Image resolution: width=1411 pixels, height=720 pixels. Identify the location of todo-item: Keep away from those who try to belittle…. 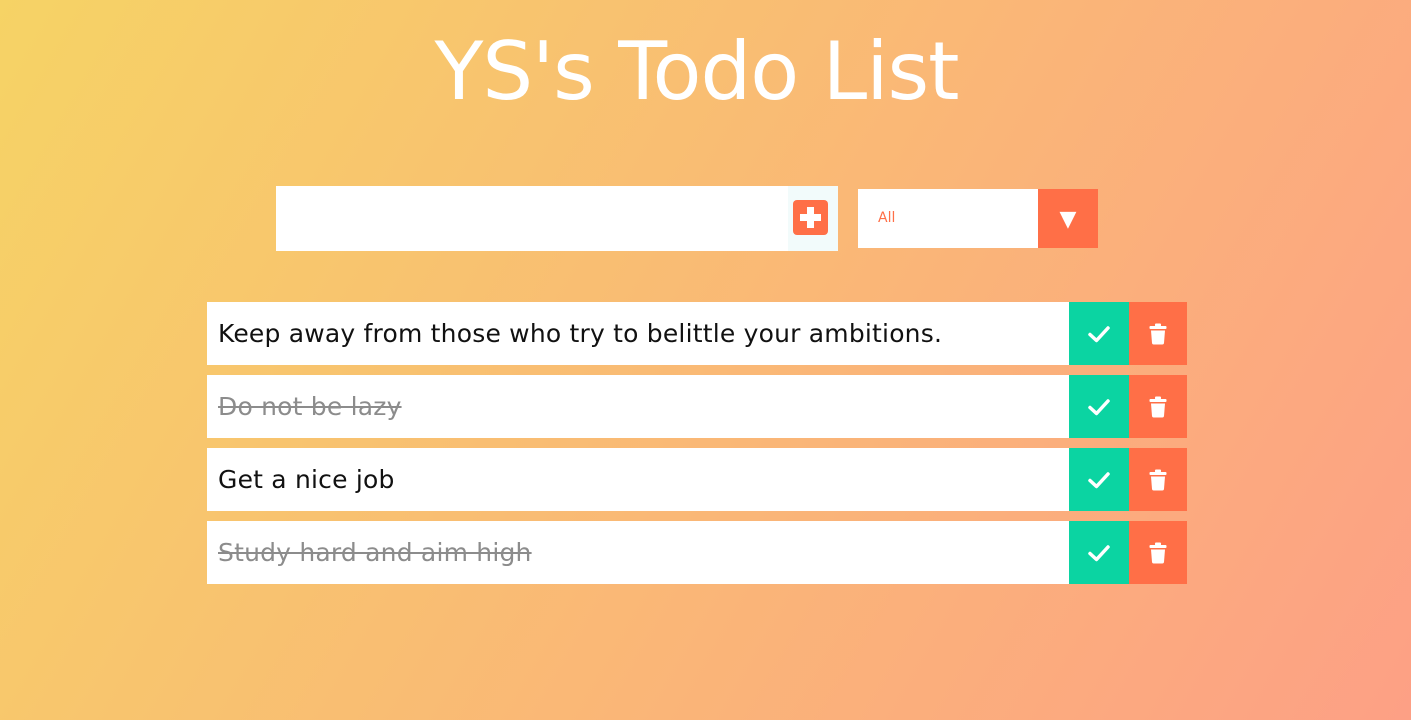
(697, 333).